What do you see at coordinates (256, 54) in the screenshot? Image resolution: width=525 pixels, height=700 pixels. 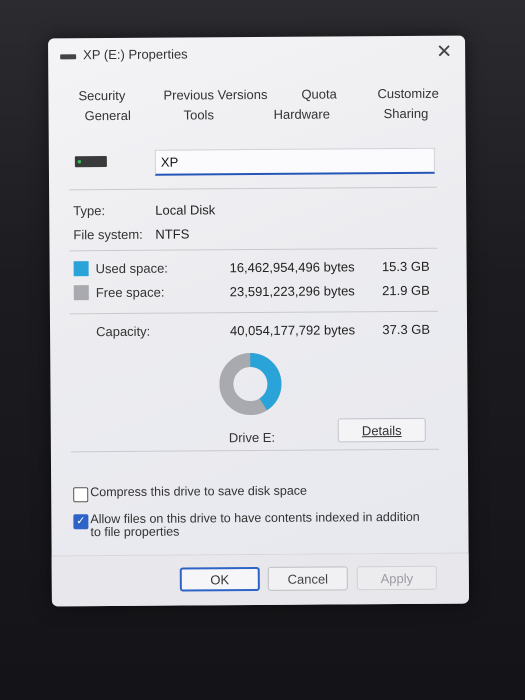 I see `title-bar: XP (E:) Properties ✕` at bounding box center [256, 54].